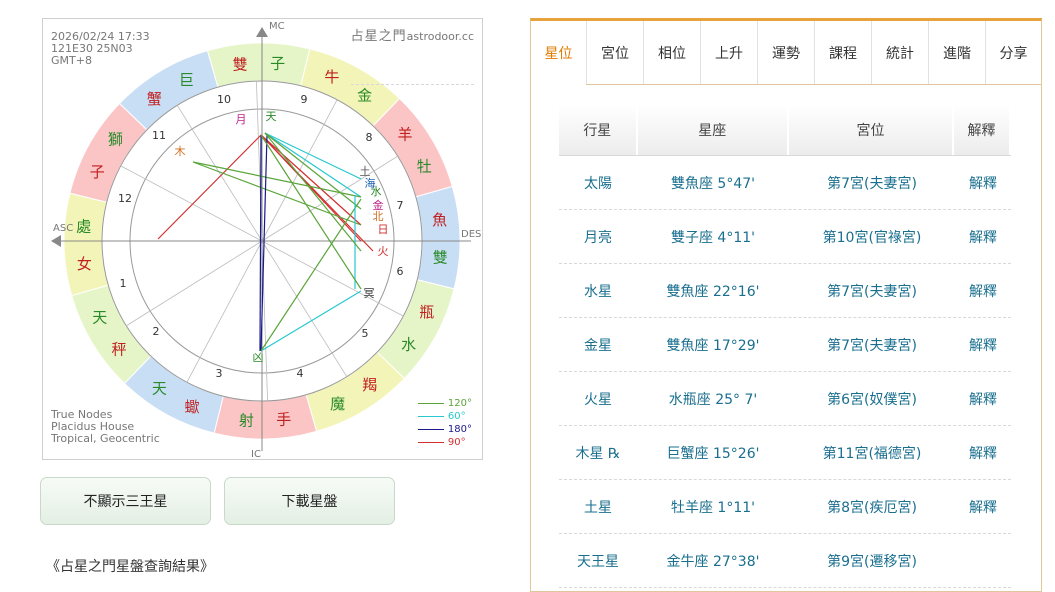 Image resolution: width=1055 pixels, height=592 pixels. I want to click on planet-name: 月亮, so click(598, 236).